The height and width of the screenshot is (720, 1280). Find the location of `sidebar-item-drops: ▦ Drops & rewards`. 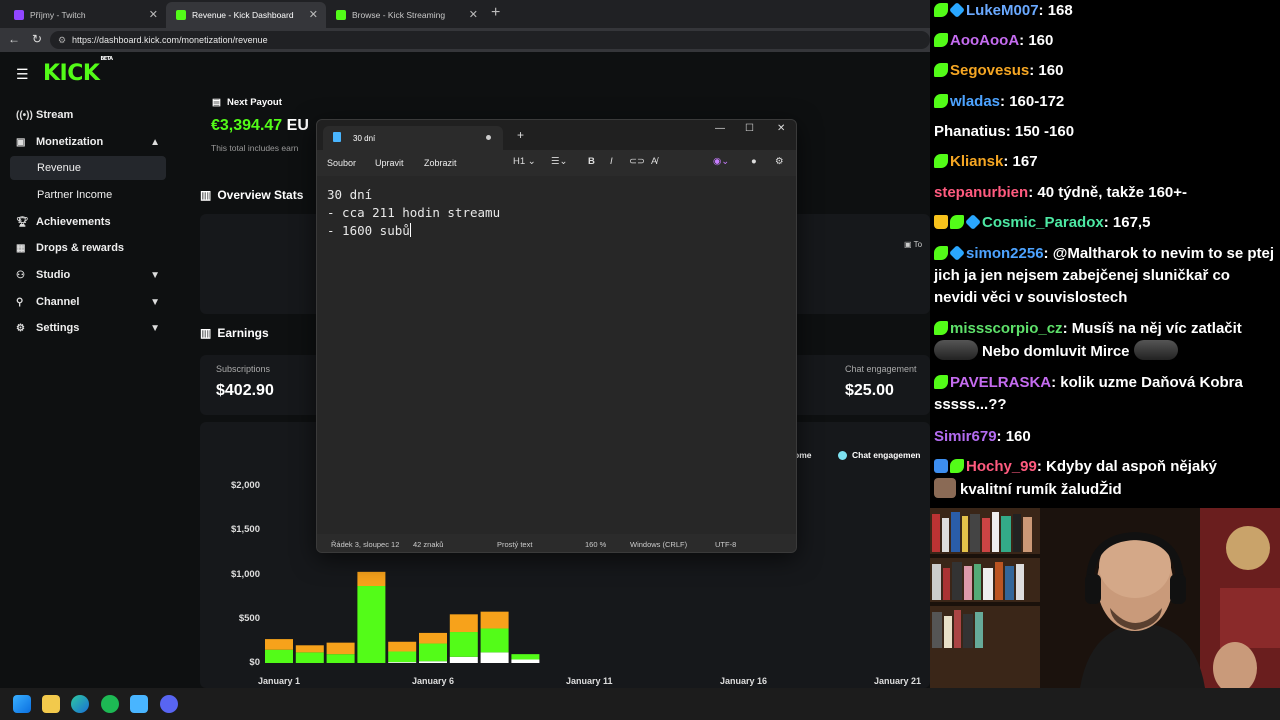

sidebar-item-drops: ▦ Drops & rewards is located at coordinates (88, 248).